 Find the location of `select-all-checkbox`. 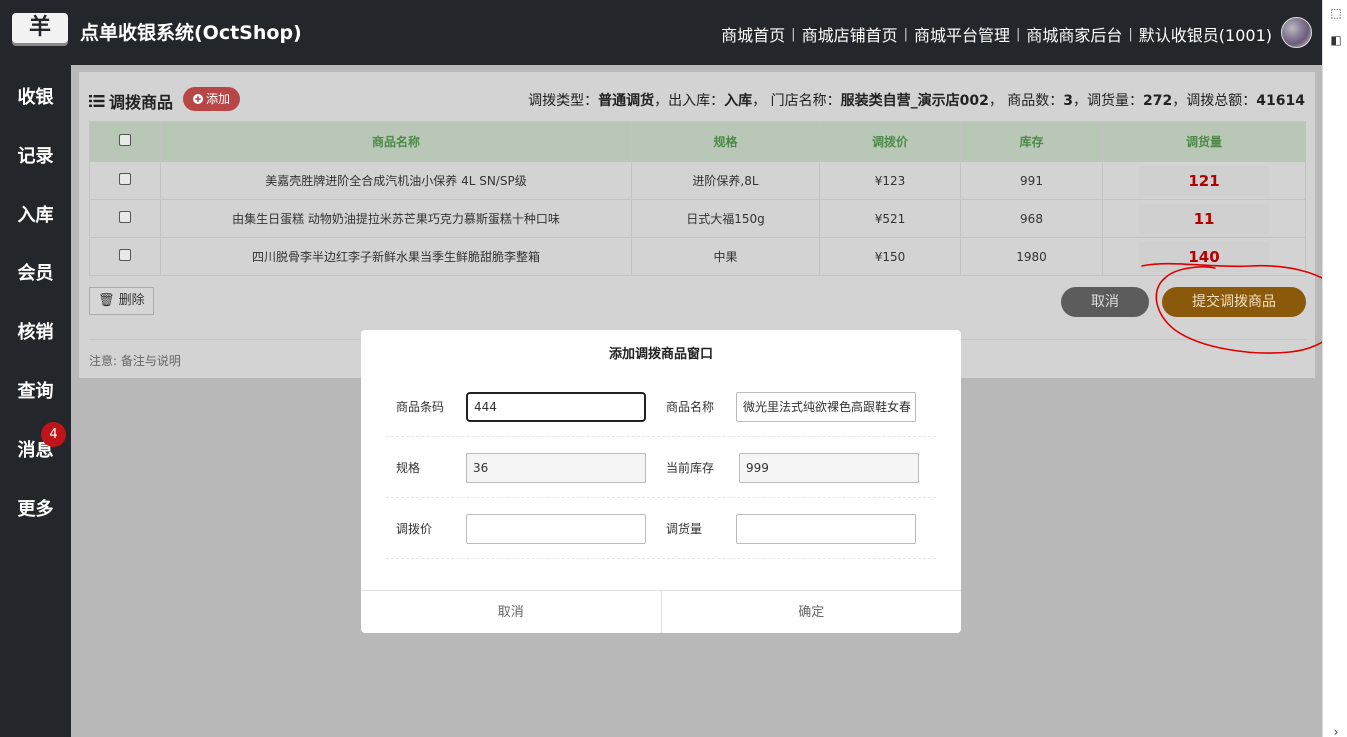

select-all-checkbox is located at coordinates (125, 140).